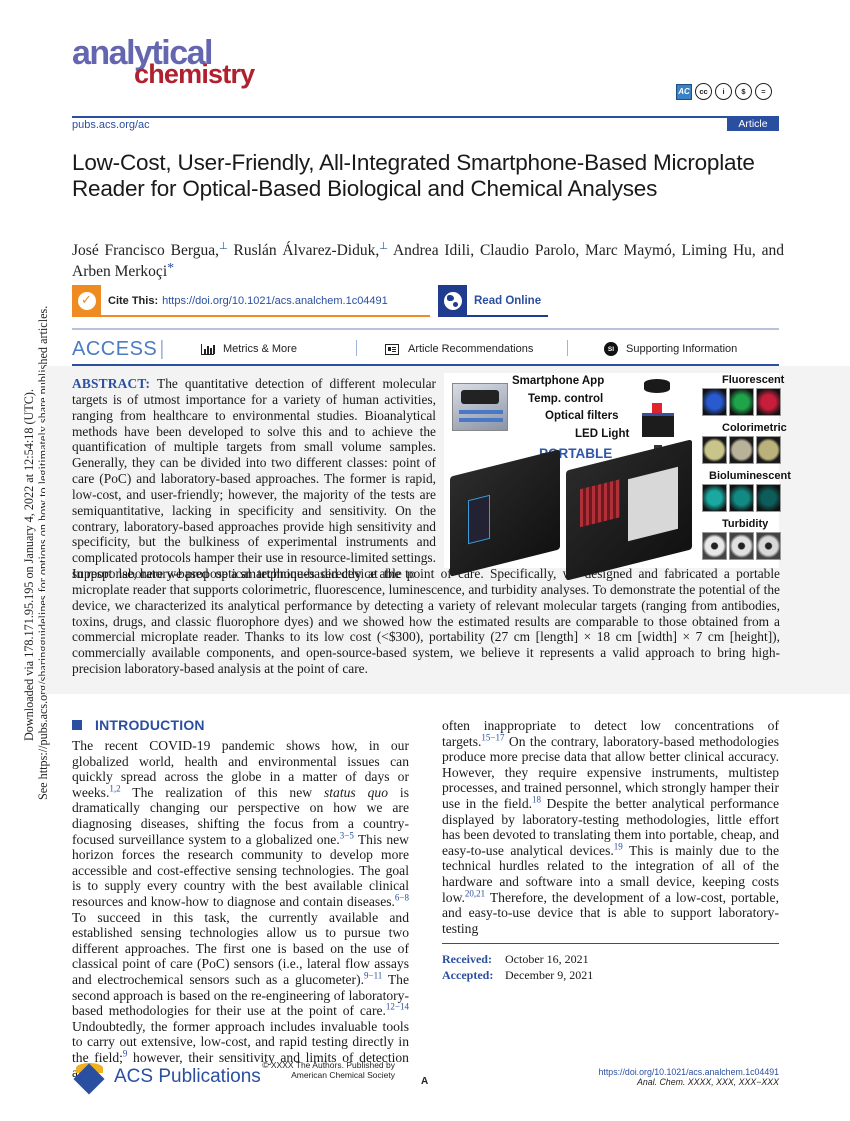 Image resolution: width=850 pixels, height=1121 pixels. Describe the element at coordinates (452, 300) in the screenshot. I see `globe-icon` at that location.